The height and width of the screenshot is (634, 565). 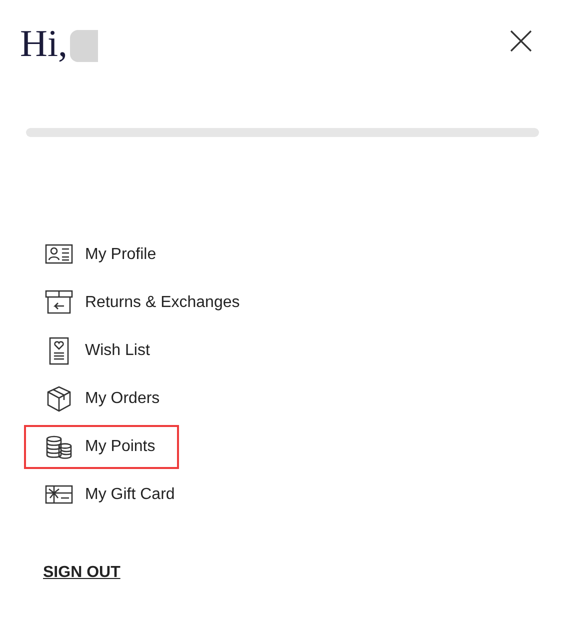 I want to click on menu-item: My Gift Card, so click(x=111, y=495).